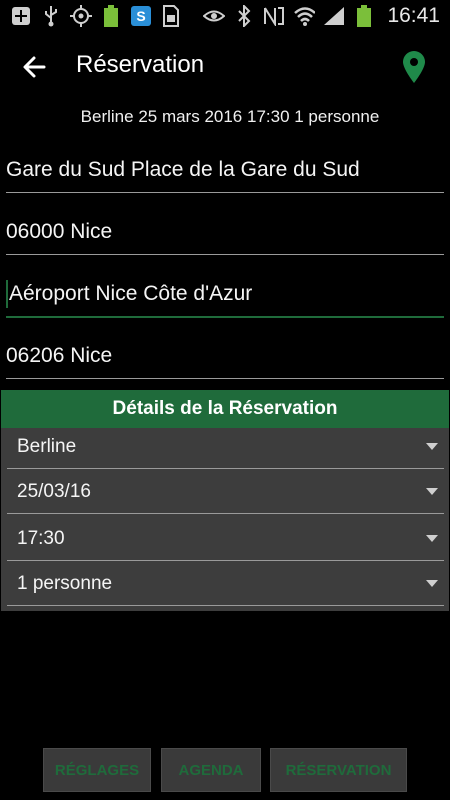  I want to click on page-title: Réservation, so click(140, 64).